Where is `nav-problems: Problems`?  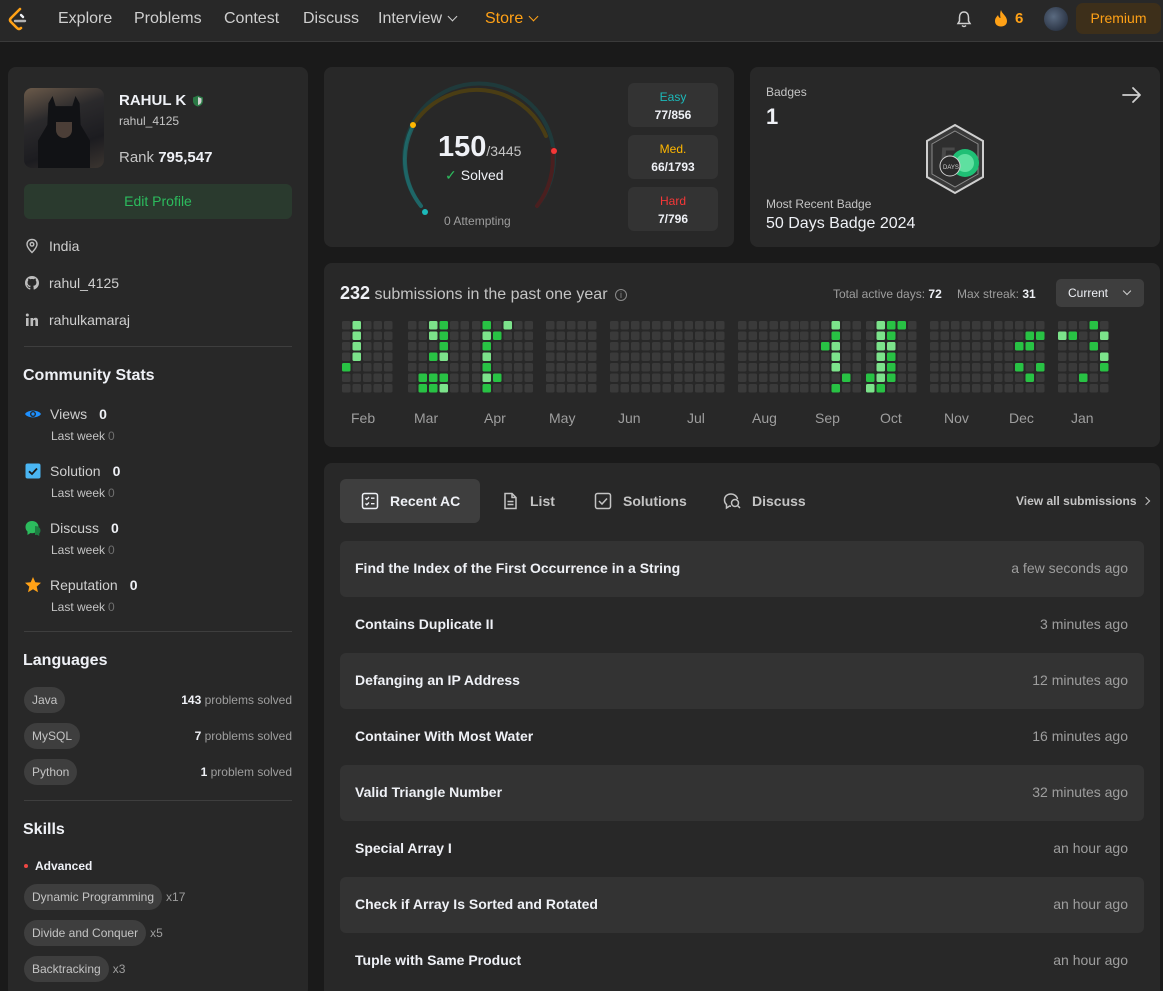
nav-problems: Problems is located at coordinates (168, 19).